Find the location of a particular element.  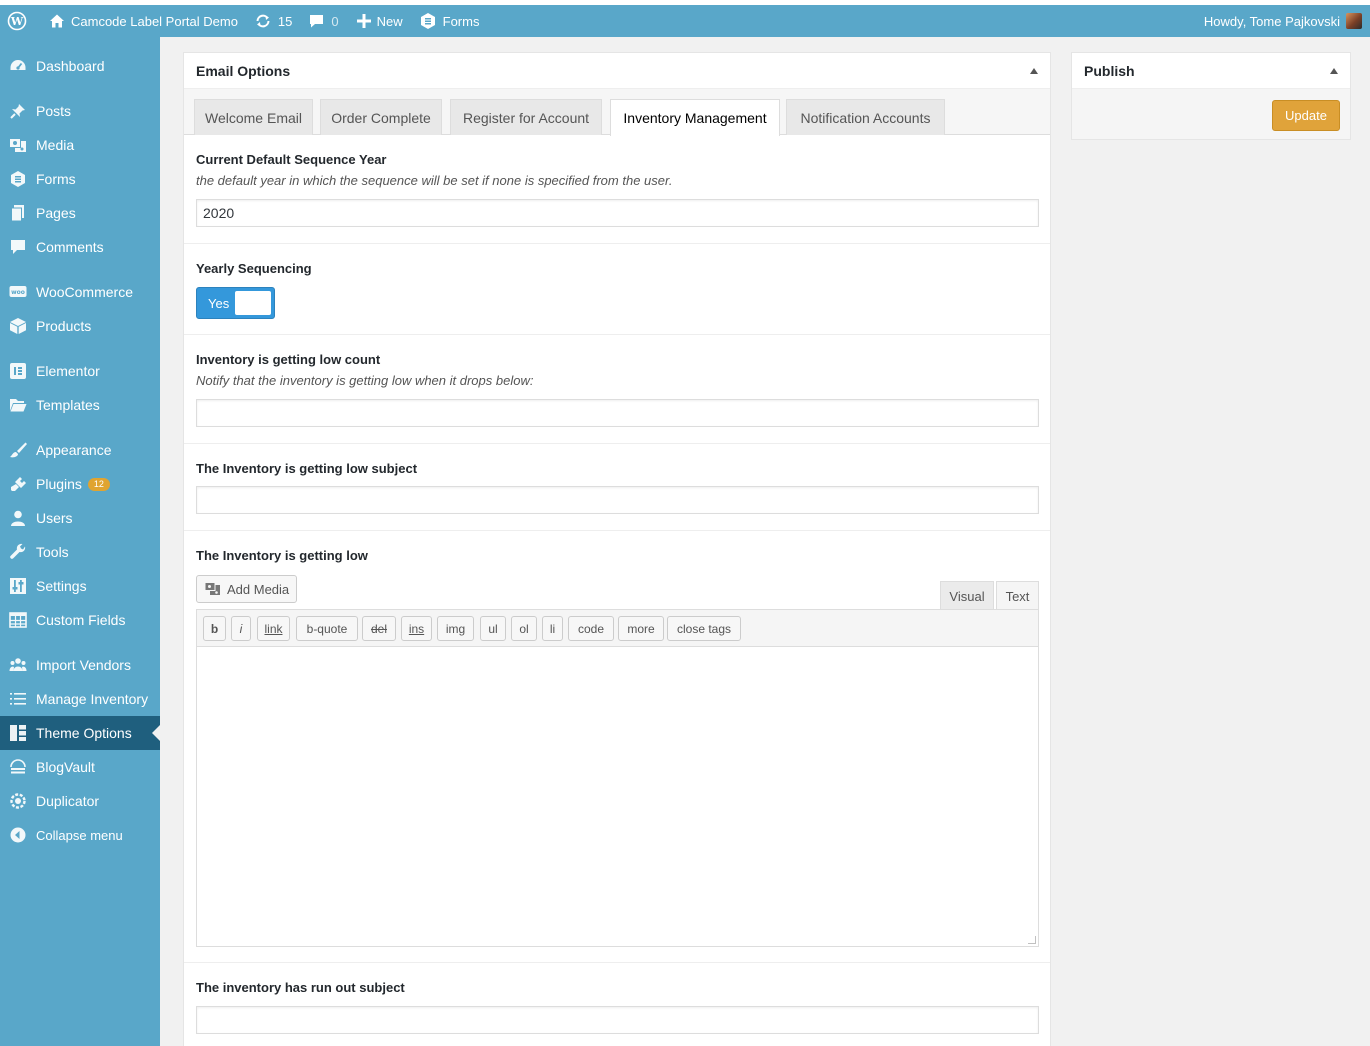

qt-del-button: del is located at coordinates (379, 628).